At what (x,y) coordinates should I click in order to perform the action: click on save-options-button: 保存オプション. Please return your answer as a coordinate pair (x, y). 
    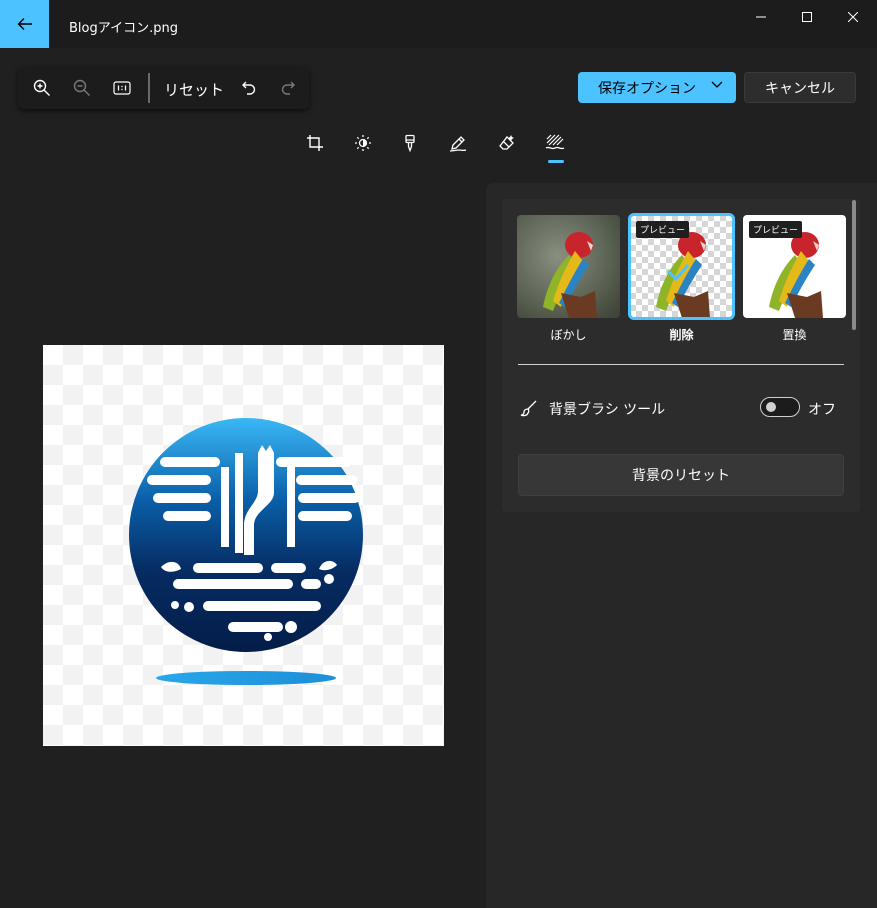
    Looking at the image, I should click on (657, 87).